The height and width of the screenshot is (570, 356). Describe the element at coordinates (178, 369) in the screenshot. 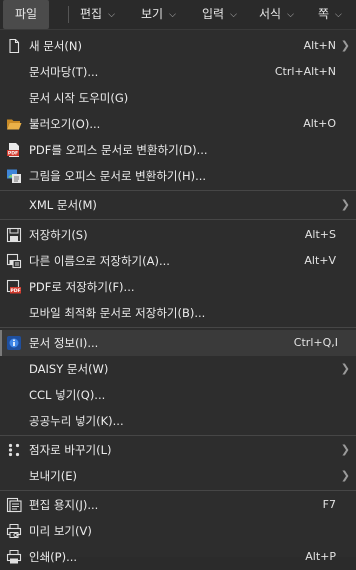

I see `menu-item-daisy: DAISY 문서(W) ❯` at that location.